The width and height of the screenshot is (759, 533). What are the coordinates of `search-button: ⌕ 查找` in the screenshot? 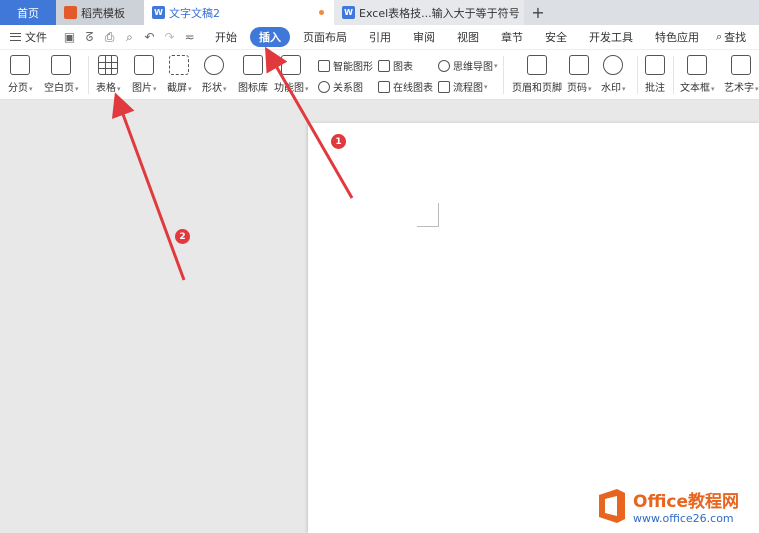 It's located at (731, 37).